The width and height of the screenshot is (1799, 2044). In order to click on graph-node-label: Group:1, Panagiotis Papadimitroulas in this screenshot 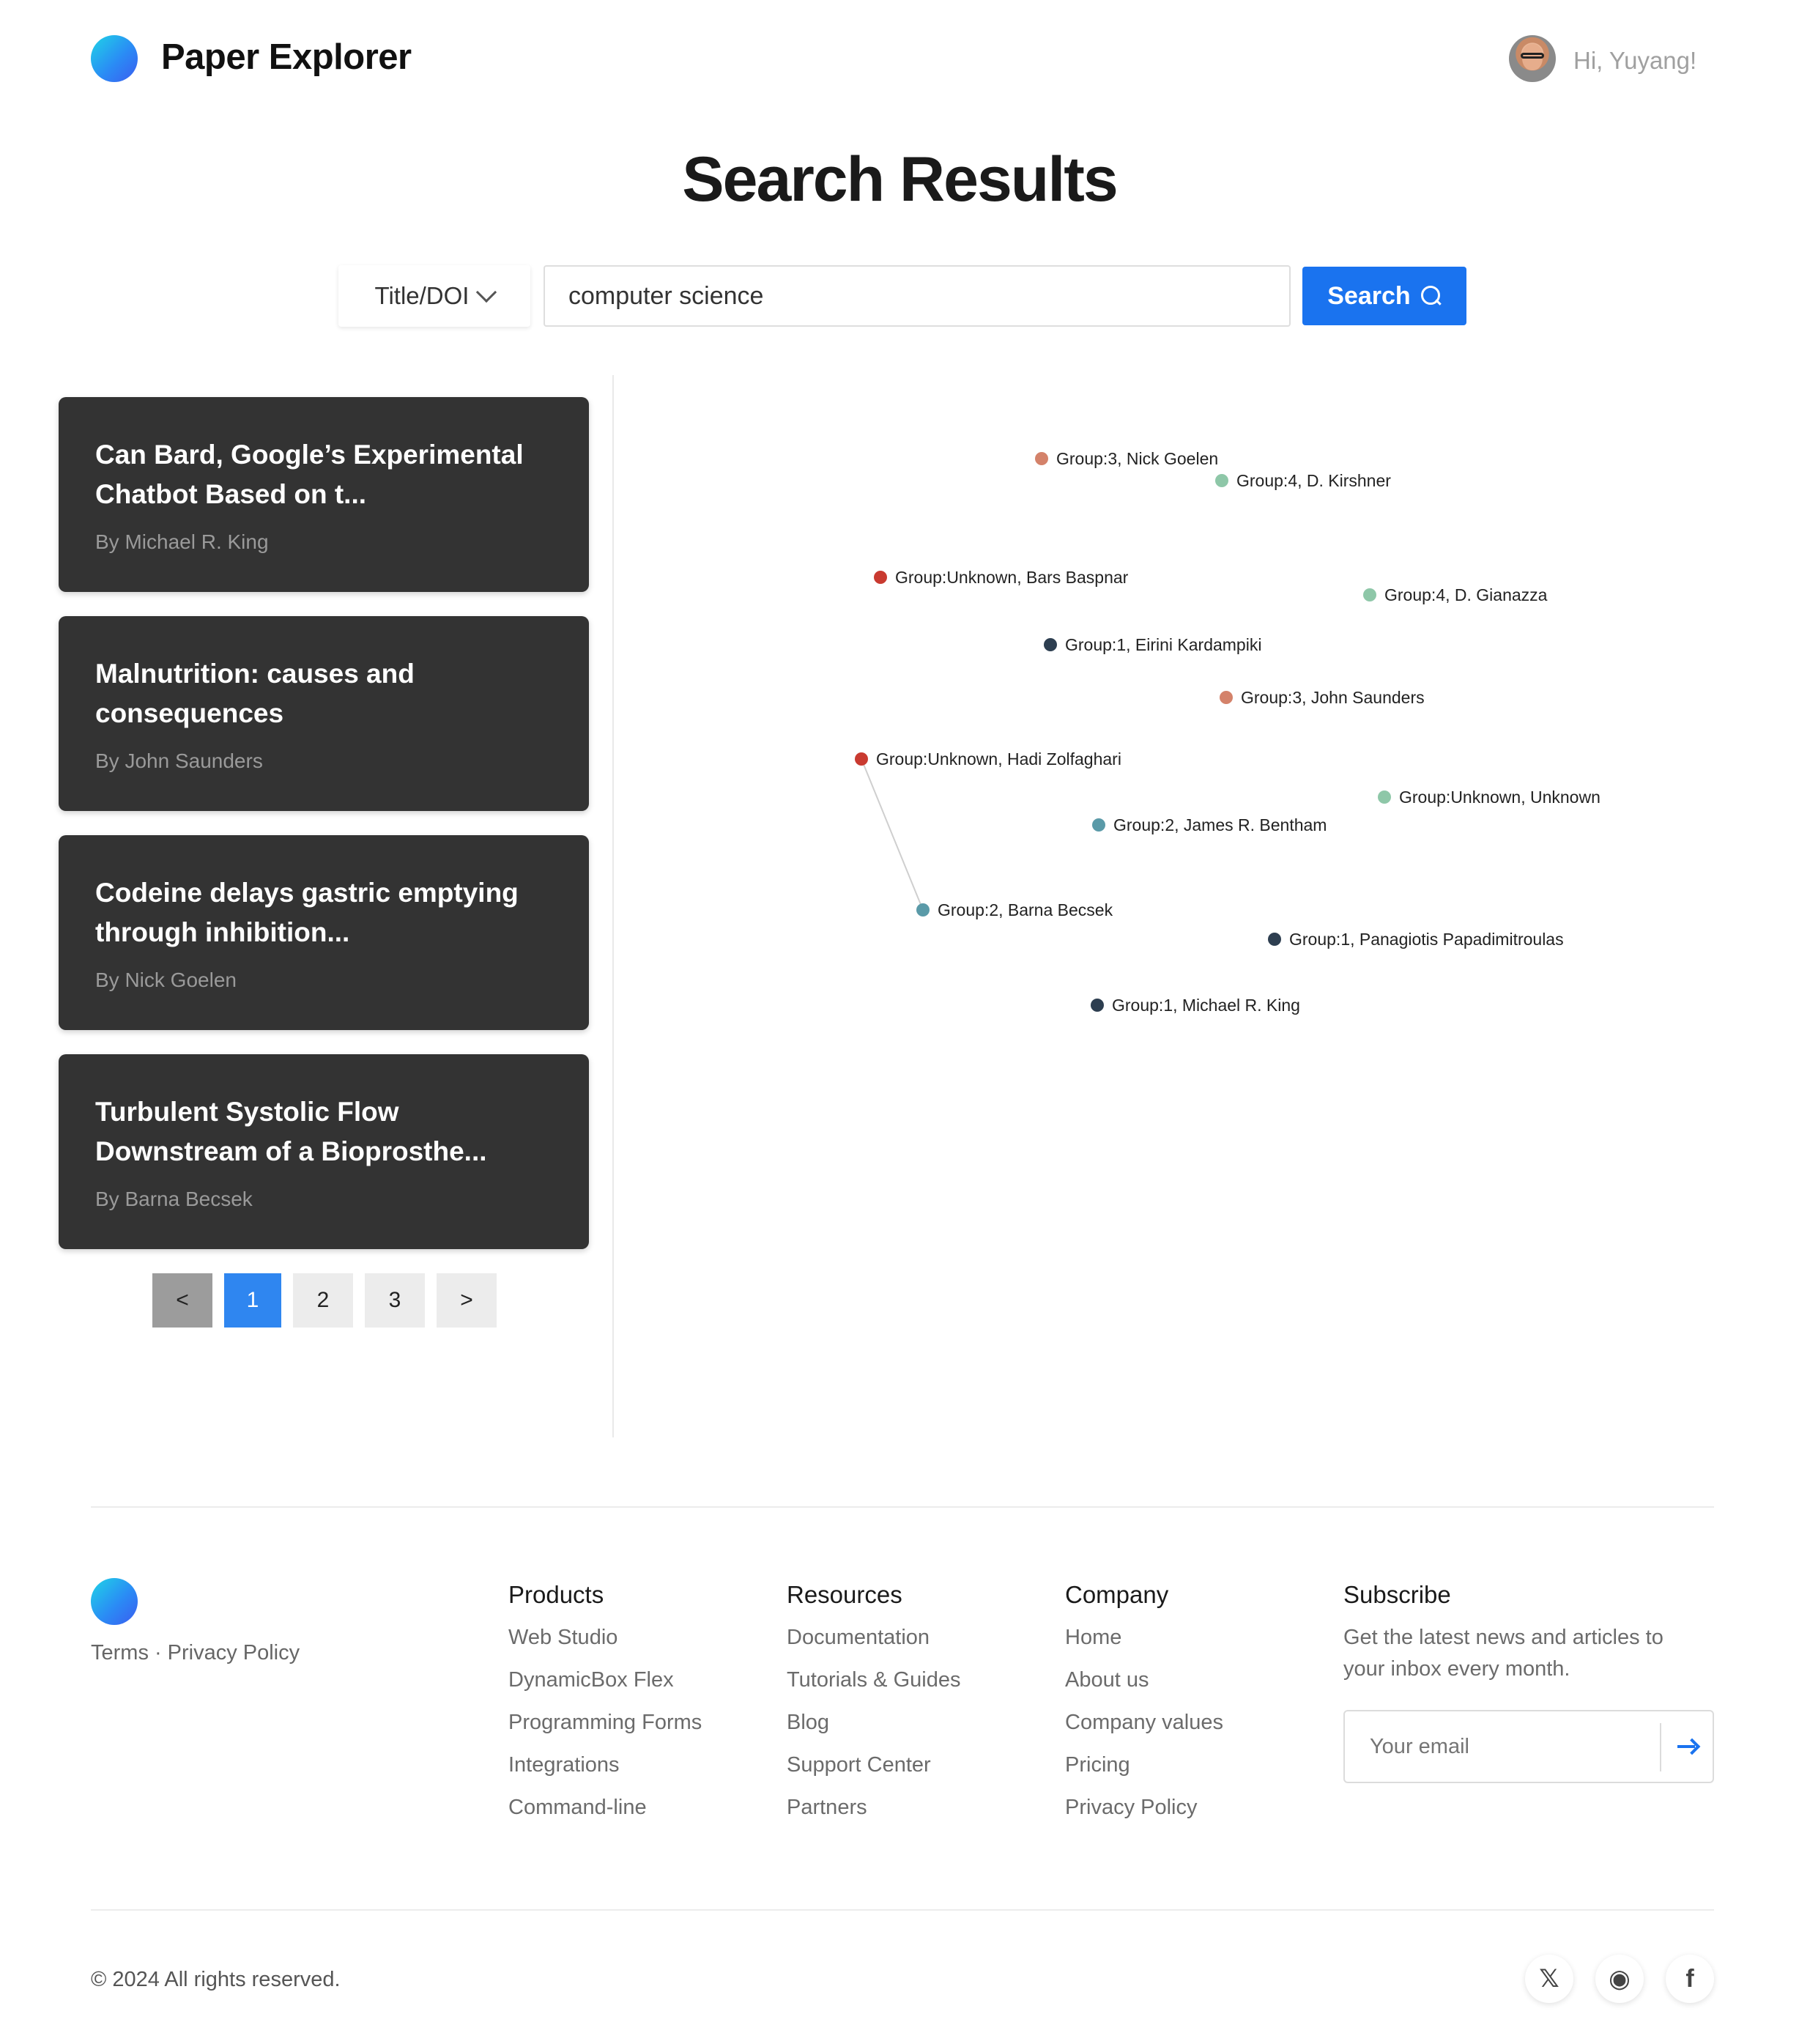, I will do `click(1427, 939)`.